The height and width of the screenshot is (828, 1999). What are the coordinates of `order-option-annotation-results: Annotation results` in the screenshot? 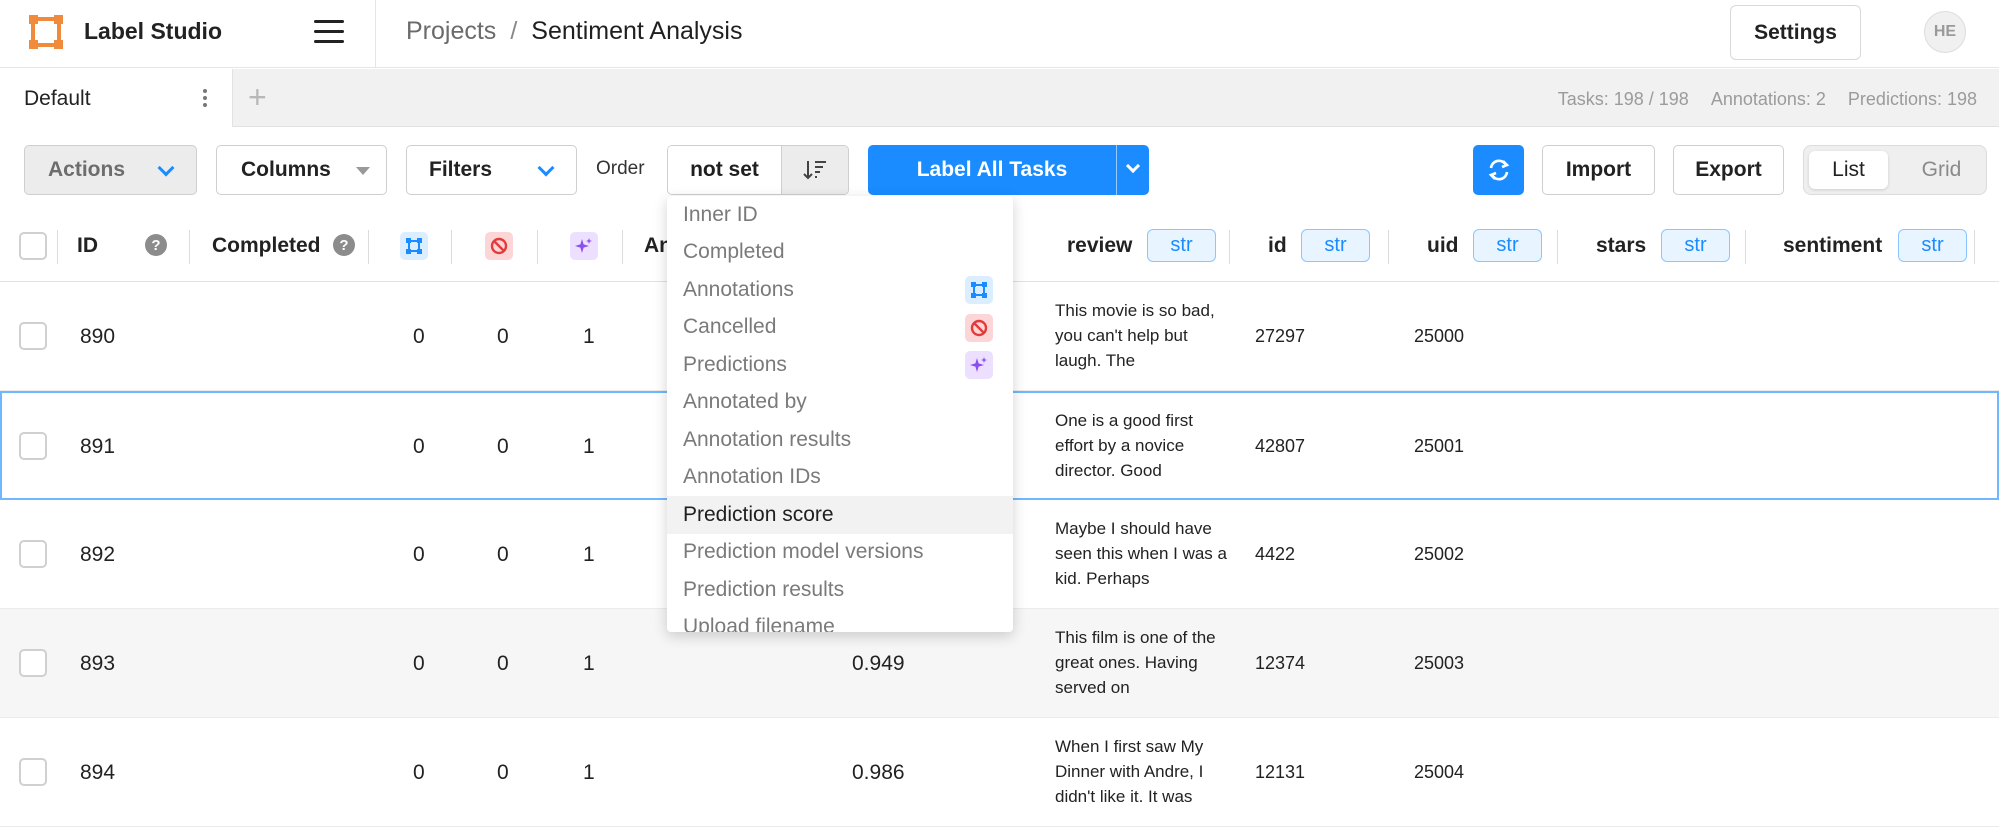 It's located at (840, 440).